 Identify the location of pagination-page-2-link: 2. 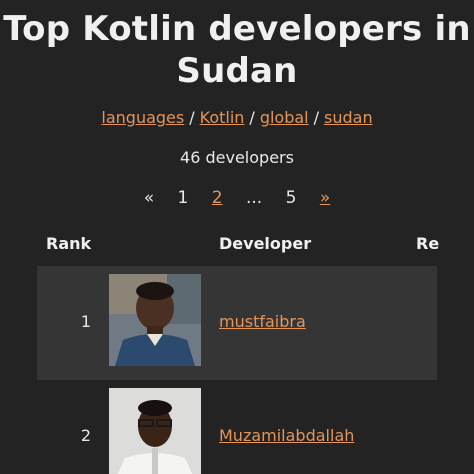
(217, 198).